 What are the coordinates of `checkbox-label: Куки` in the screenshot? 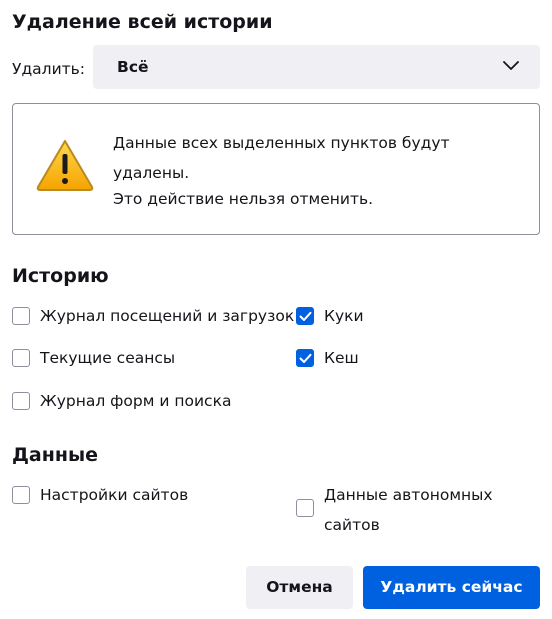 It's located at (344, 316).